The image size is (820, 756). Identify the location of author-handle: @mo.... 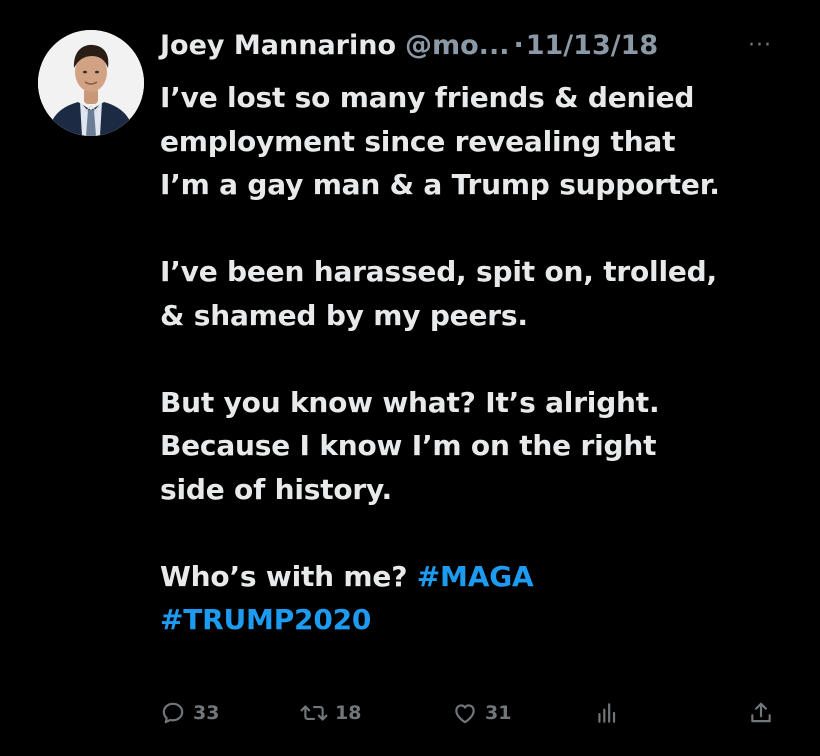
(457, 46).